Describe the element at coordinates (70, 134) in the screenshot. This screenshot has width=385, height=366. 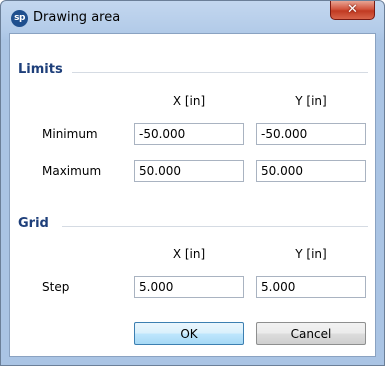
I see `minimum-label: Minimum` at that location.